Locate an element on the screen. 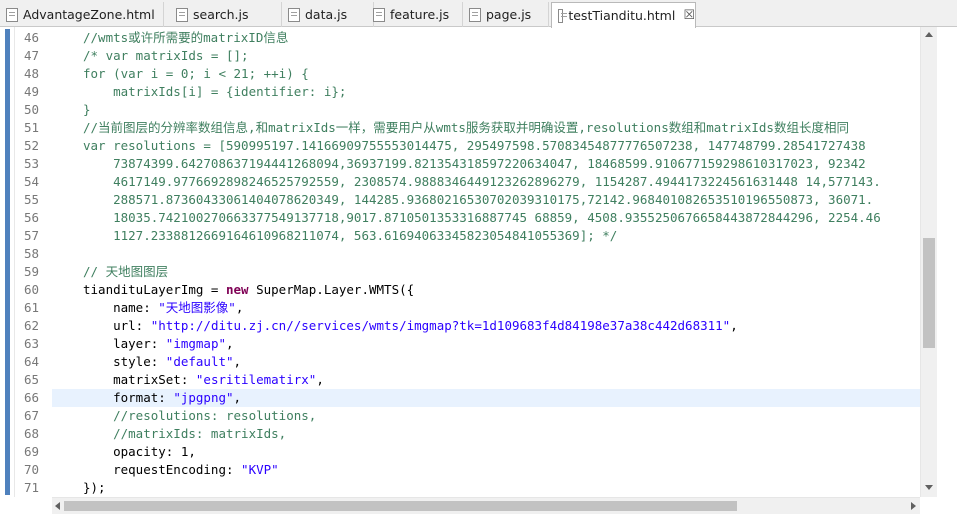 The image size is (957, 521). code-token: /* var matrixIds = []; is located at coordinates (166, 55).